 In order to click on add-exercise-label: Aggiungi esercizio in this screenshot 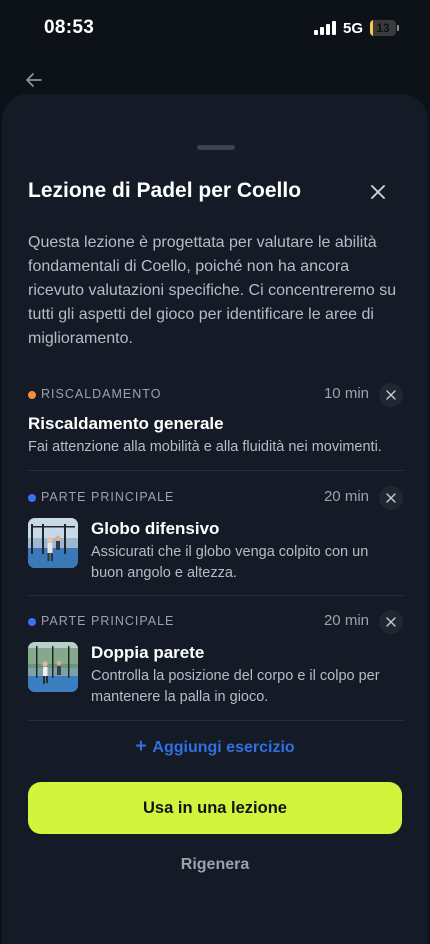, I will do `click(223, 747)`.